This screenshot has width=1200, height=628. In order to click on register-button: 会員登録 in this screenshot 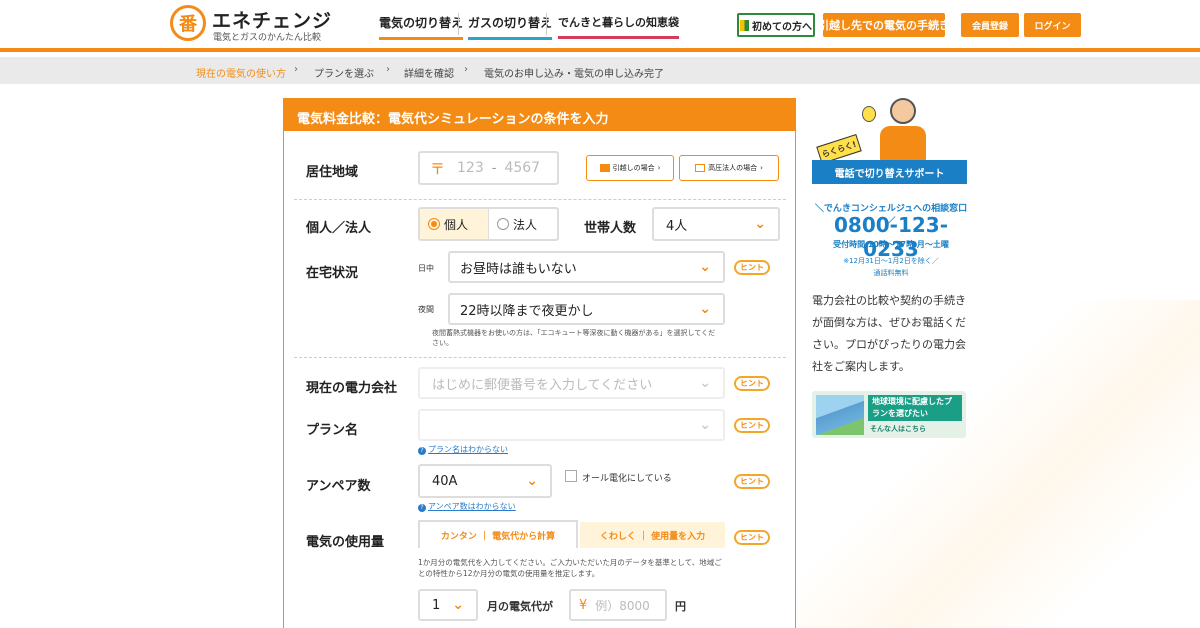, I will do `click(990, 25)`.